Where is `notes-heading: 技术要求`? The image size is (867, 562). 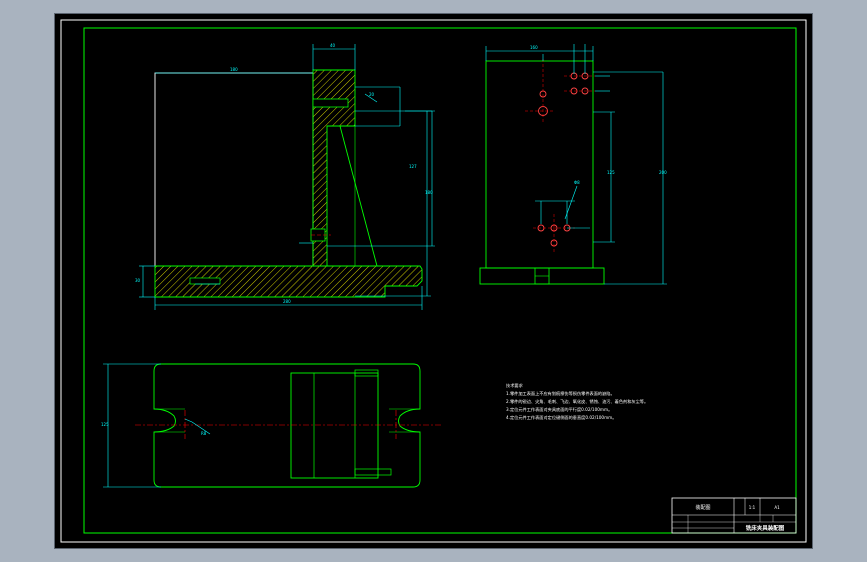 notes-heading: 技术要求 is located at coordinates (515, 385).